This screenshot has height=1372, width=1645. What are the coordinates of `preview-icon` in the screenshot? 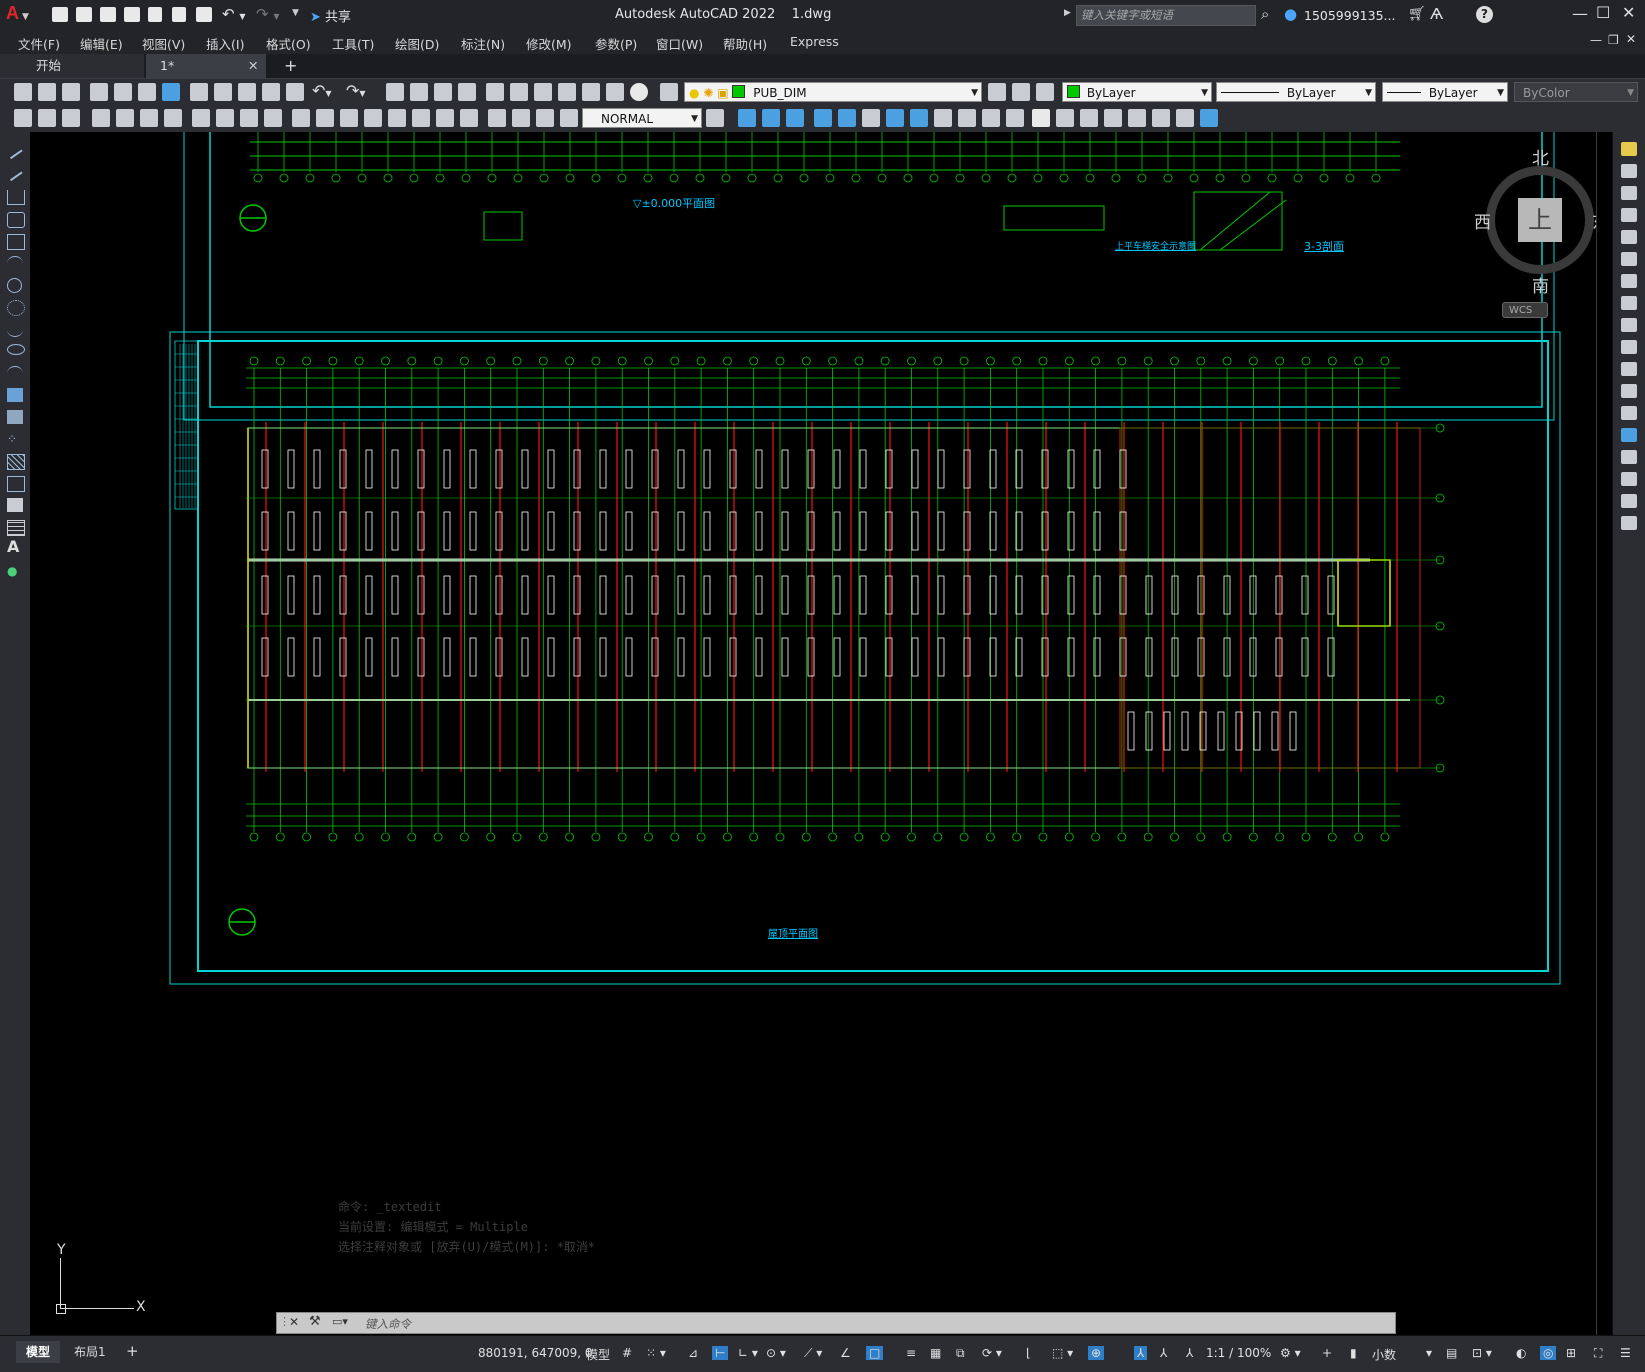 It's located at (123, 92).